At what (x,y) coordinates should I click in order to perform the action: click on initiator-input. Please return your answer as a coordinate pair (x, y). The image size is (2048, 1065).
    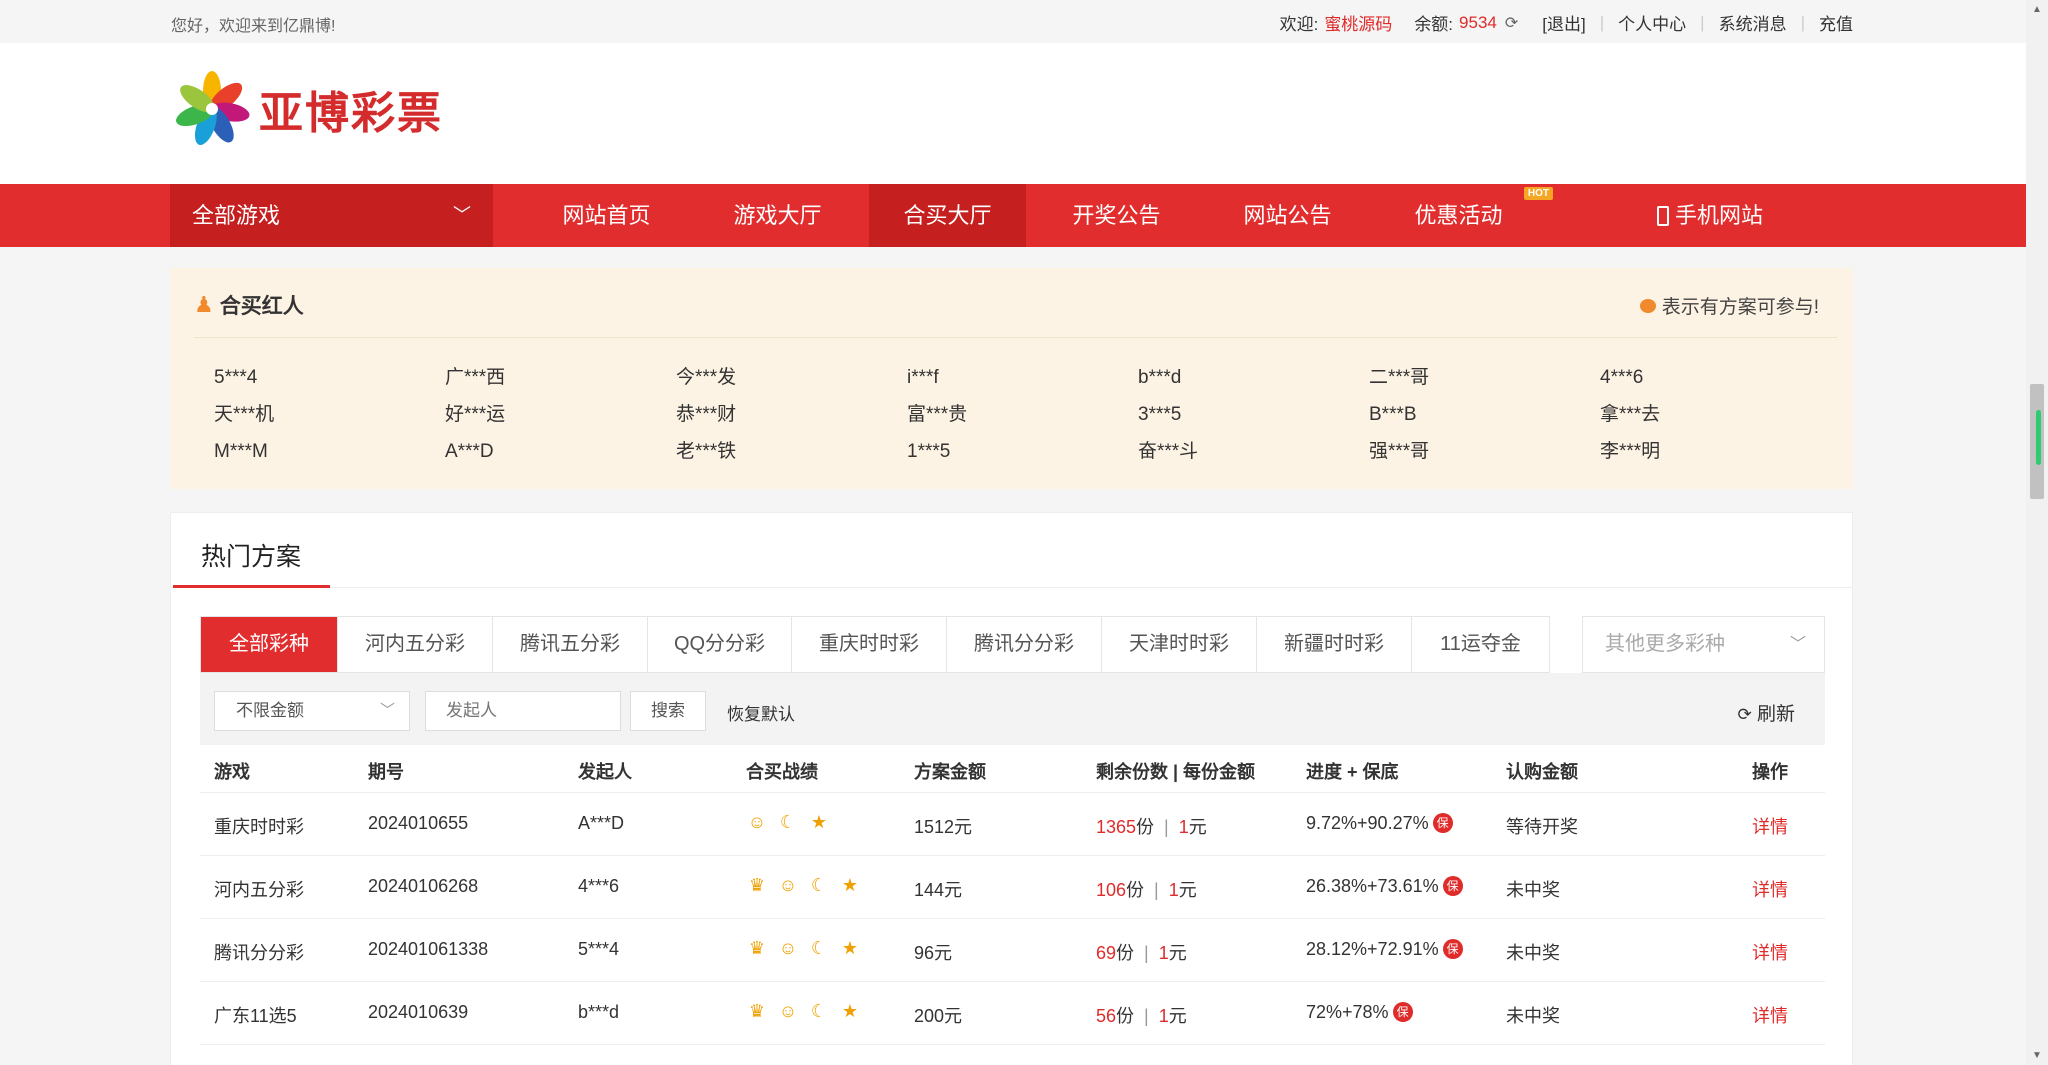
    Looking at the image, I should click on (523, 711).